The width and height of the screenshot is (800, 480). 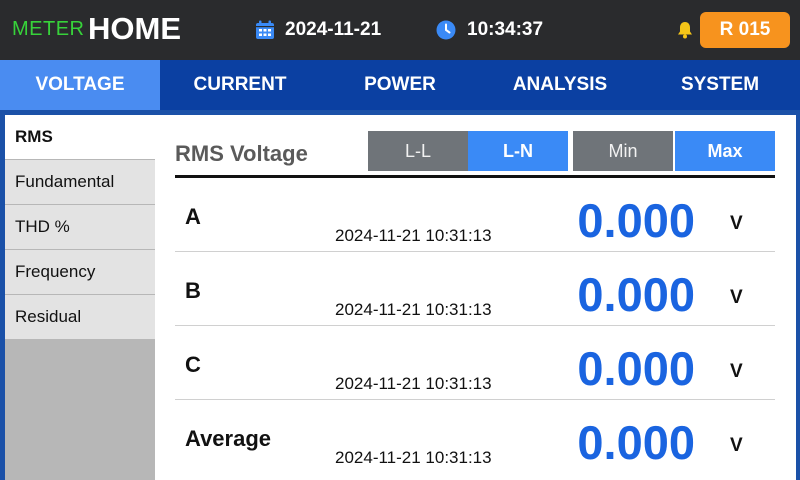 What do you see at coordinates (228, 438) in the screenshot?
I see `reading-label: Average` at bounding box center [228, 438].